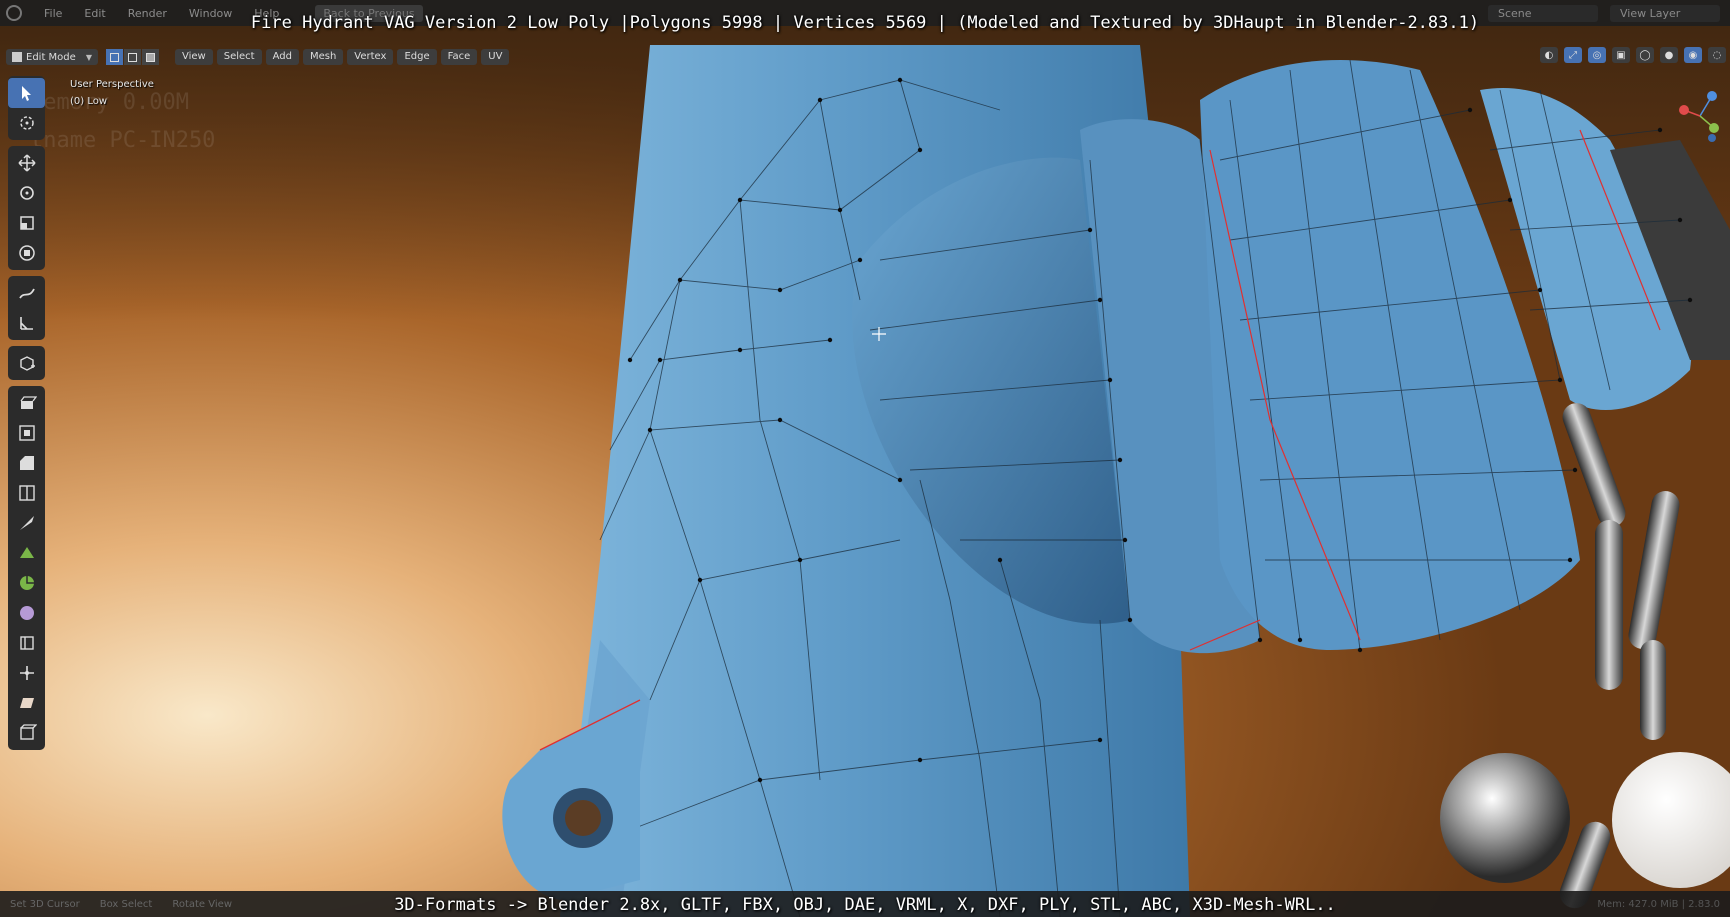 This screenshot has height=917, width=1730. What do you see at coordinates (282, 57) in the screenshot?
I see `menu-add: Add` at bounding box center [282, 57].